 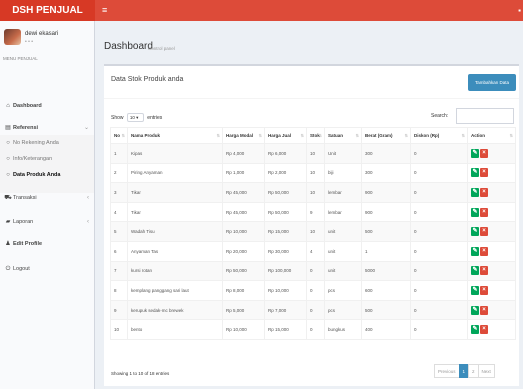 What do you see at coordinates (8, 128) in the screenshot?
I see `list-icon: ▤` at bounding box center [8, 128].